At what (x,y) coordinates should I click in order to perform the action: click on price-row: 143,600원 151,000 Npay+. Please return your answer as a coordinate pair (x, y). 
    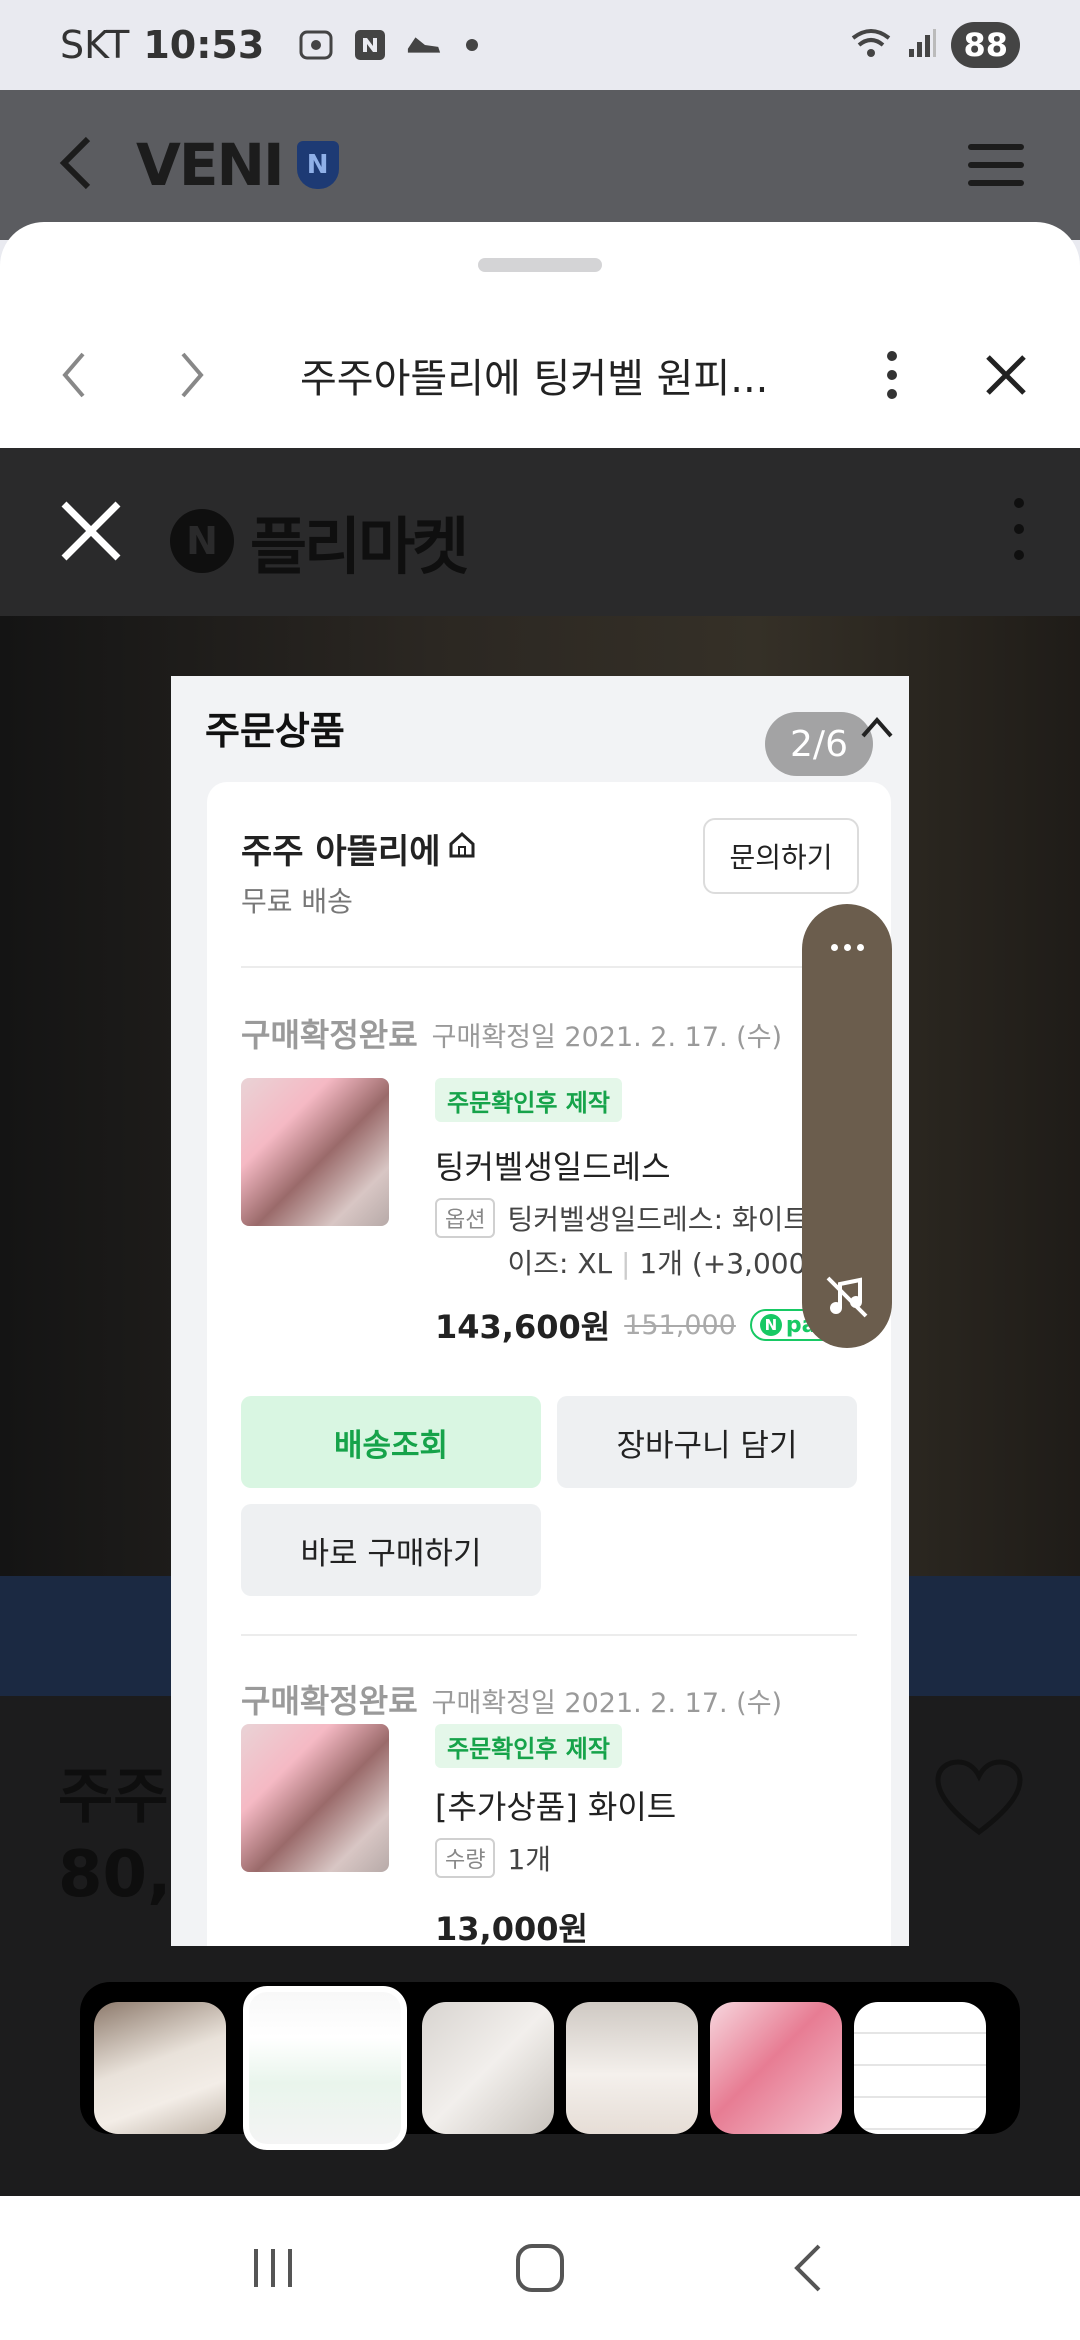
    Looking at the image, I should click on (649, 1325).